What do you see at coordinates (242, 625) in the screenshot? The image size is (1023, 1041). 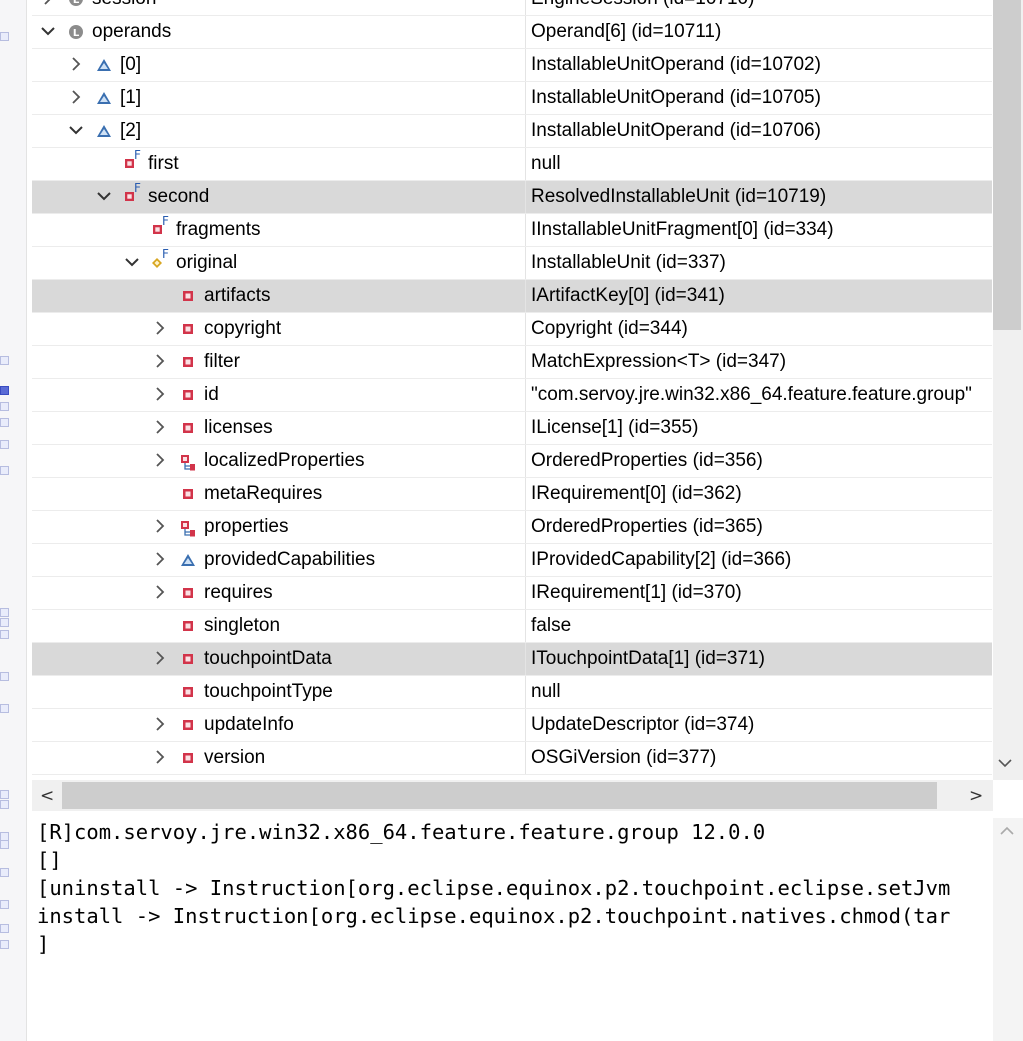 I see `variable-name: singleton` at bounding box center [242, 625].